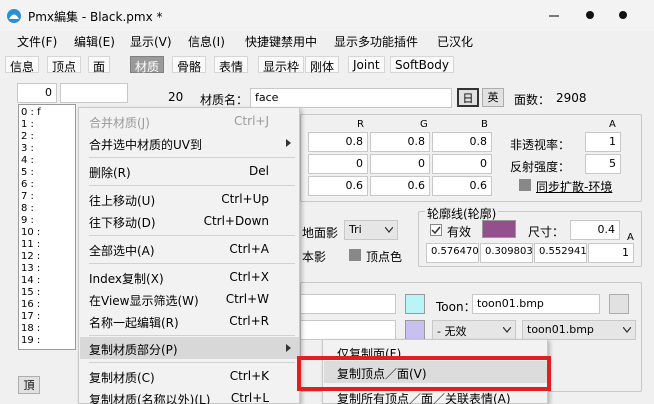  I want to click on menu-merge-material: 合并材质(J) Ctrl+J, so click(189, 121).